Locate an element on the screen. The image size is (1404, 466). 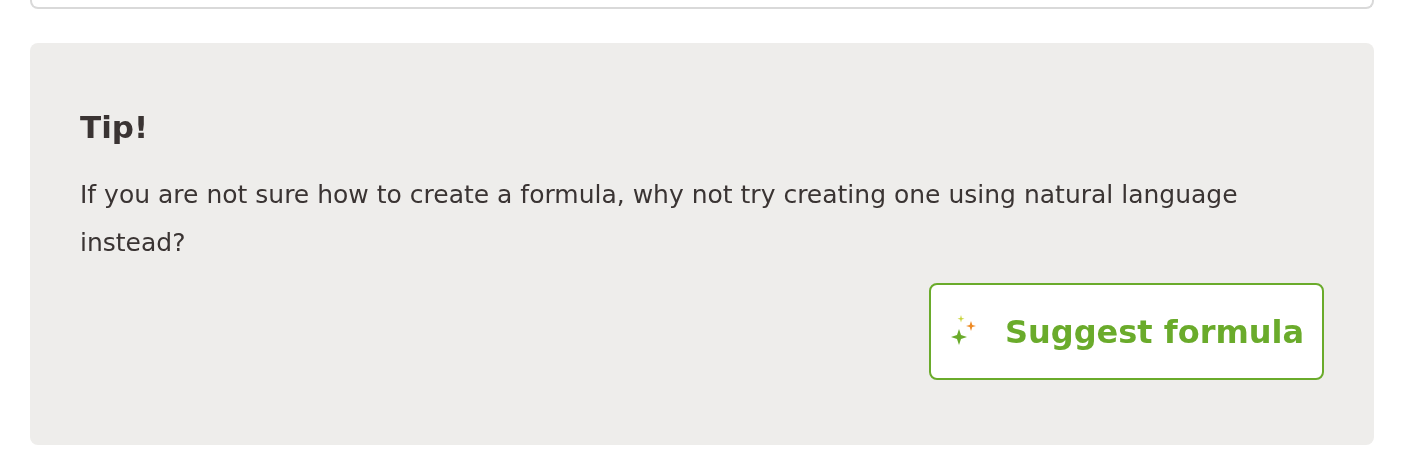
tip-text: If you are not sure how to create a formula, why not try creating one using natural language instead? is located at coordinates (659, 219).